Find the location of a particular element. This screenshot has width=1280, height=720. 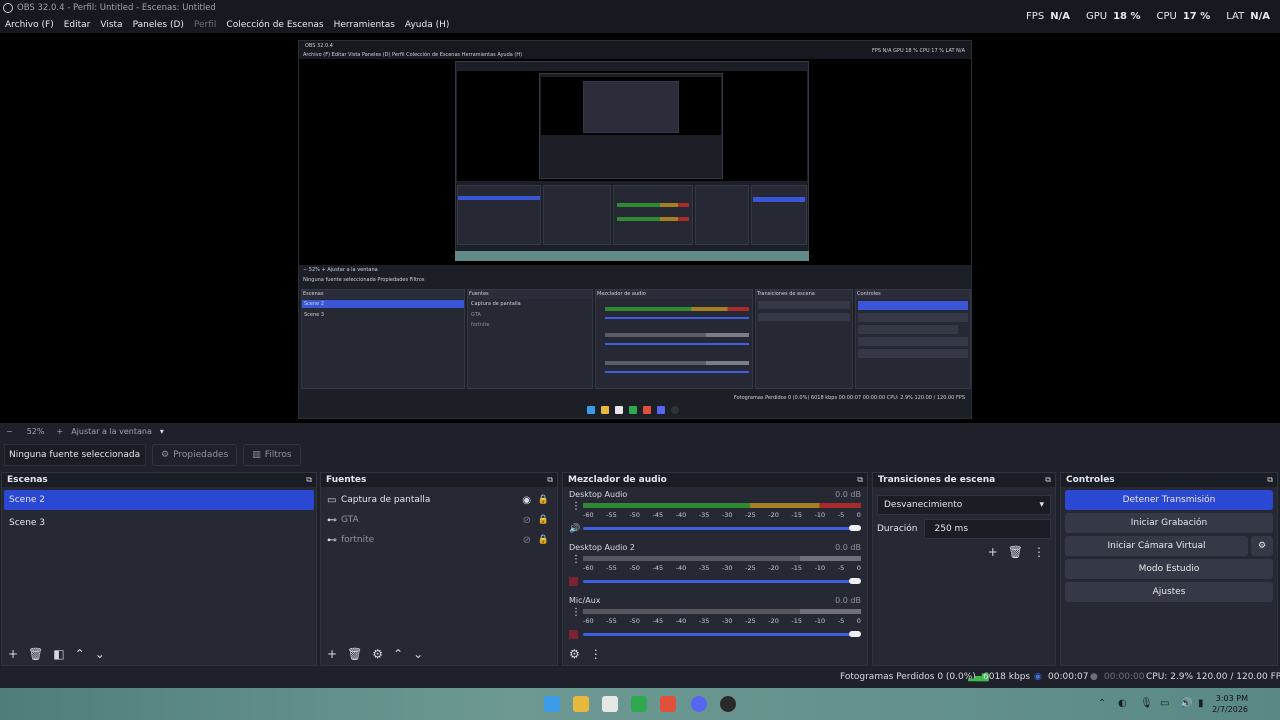

add-source-icon: + is located at coordinates (332, 654).